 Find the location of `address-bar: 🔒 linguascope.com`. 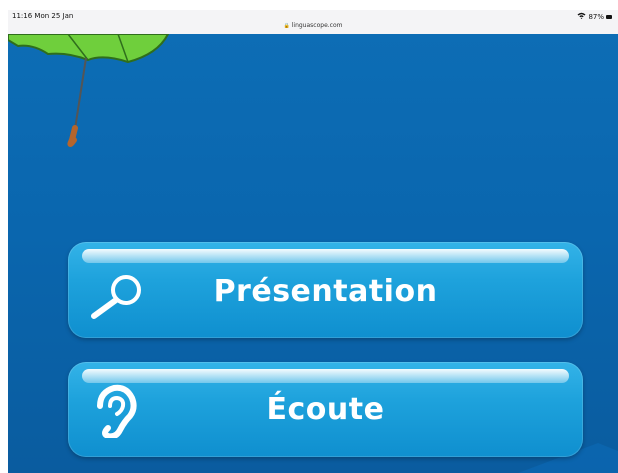

address-bar: 🔒 linguascope.com is located at coordinates (313, 25).